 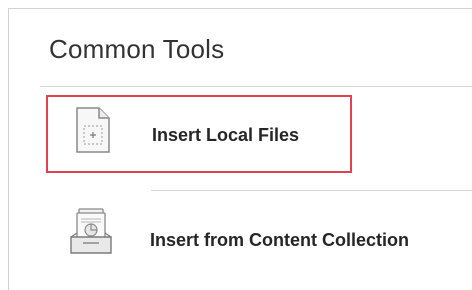 I want to click on tool-divider, so click(x=311, y=190).